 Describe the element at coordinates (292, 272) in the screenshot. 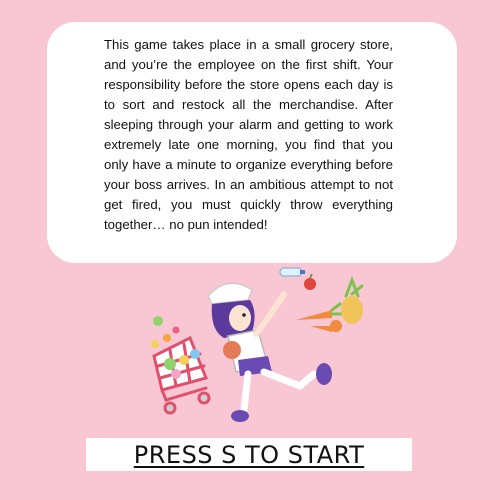

I see `bottle-icon` at that location.